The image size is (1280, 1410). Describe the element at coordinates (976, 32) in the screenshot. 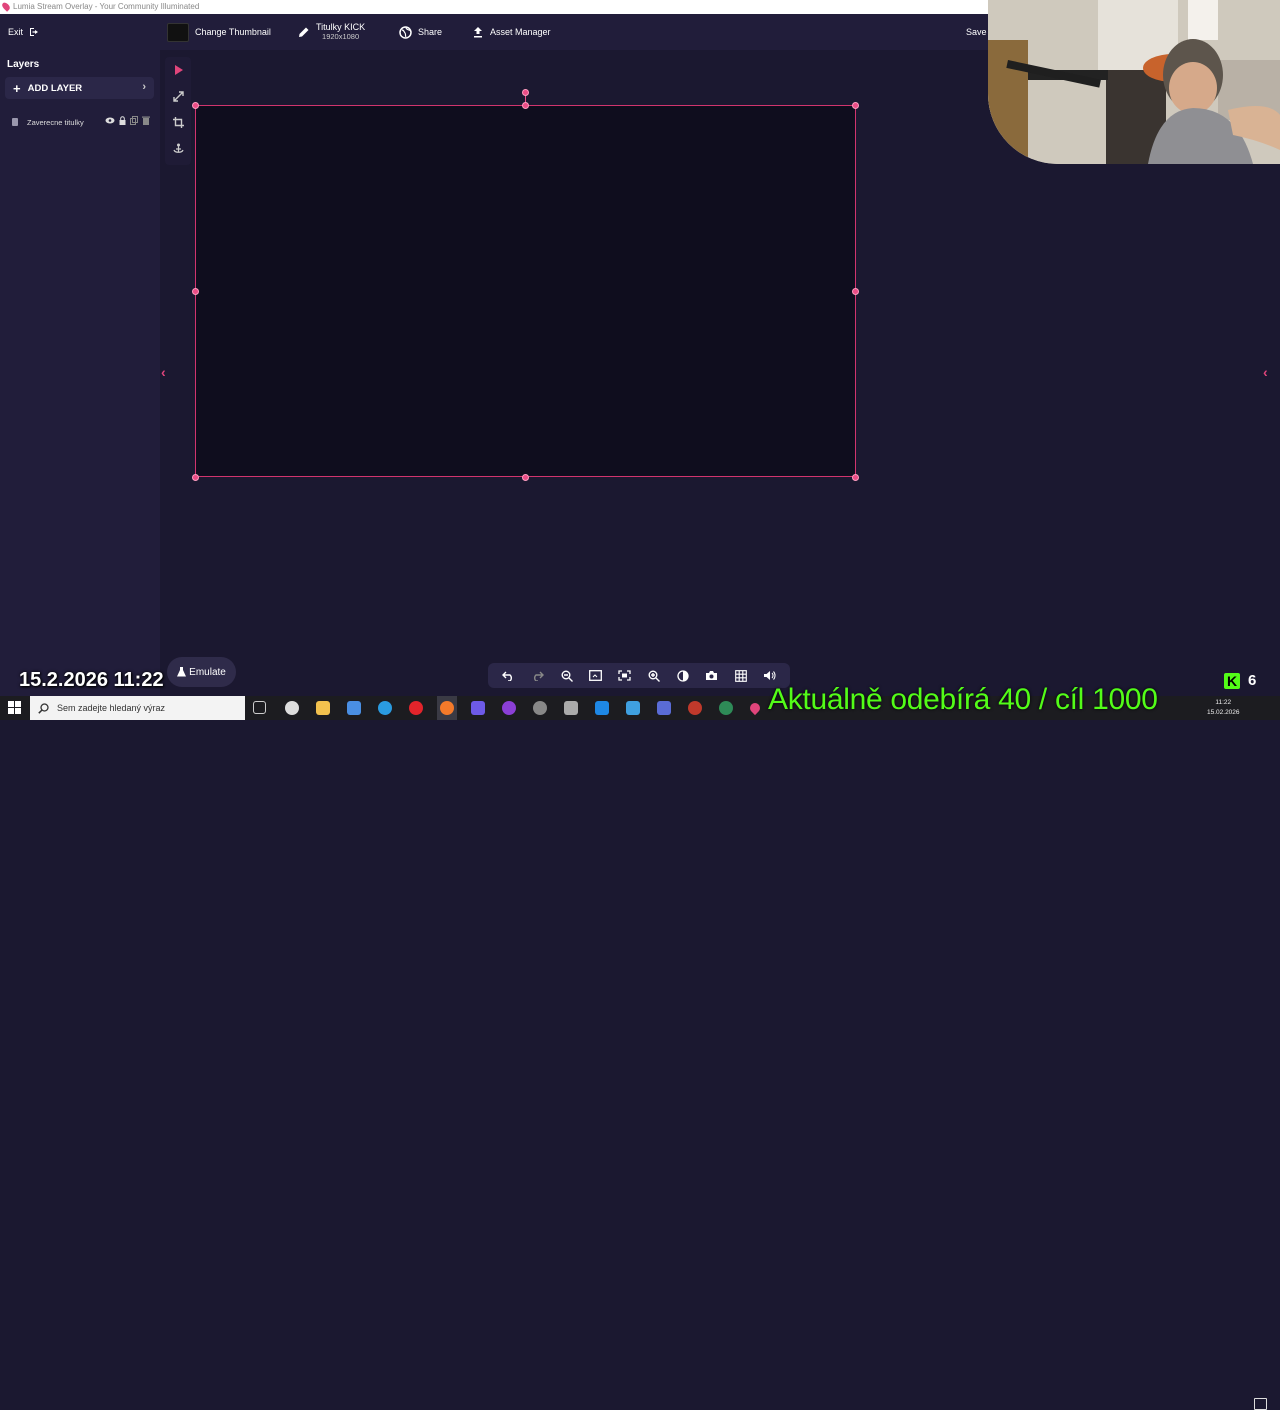

I see `save-label: Save` at that location.